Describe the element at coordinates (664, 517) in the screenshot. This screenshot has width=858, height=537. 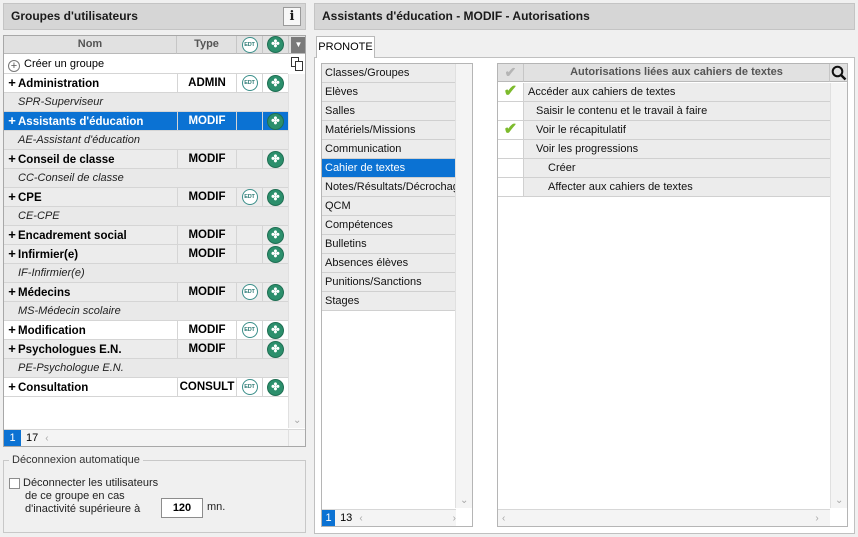
I see `auth-hscroll: ‹ ›` at that location.